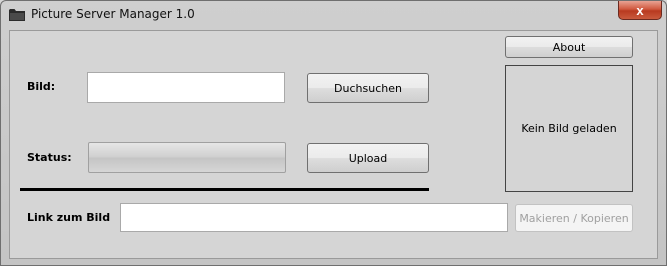  What do you see at coordinates (314, 217) in the screenshot?
I see `image-link-field` at bounding box center [314, 217].